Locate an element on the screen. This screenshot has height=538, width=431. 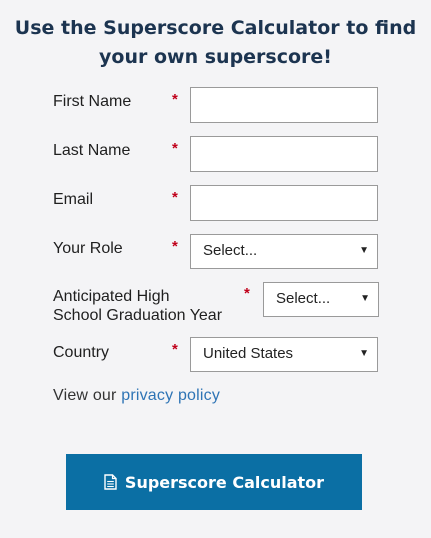
grad-year-select: Select... ▼ is located at coordinates (321, 299).